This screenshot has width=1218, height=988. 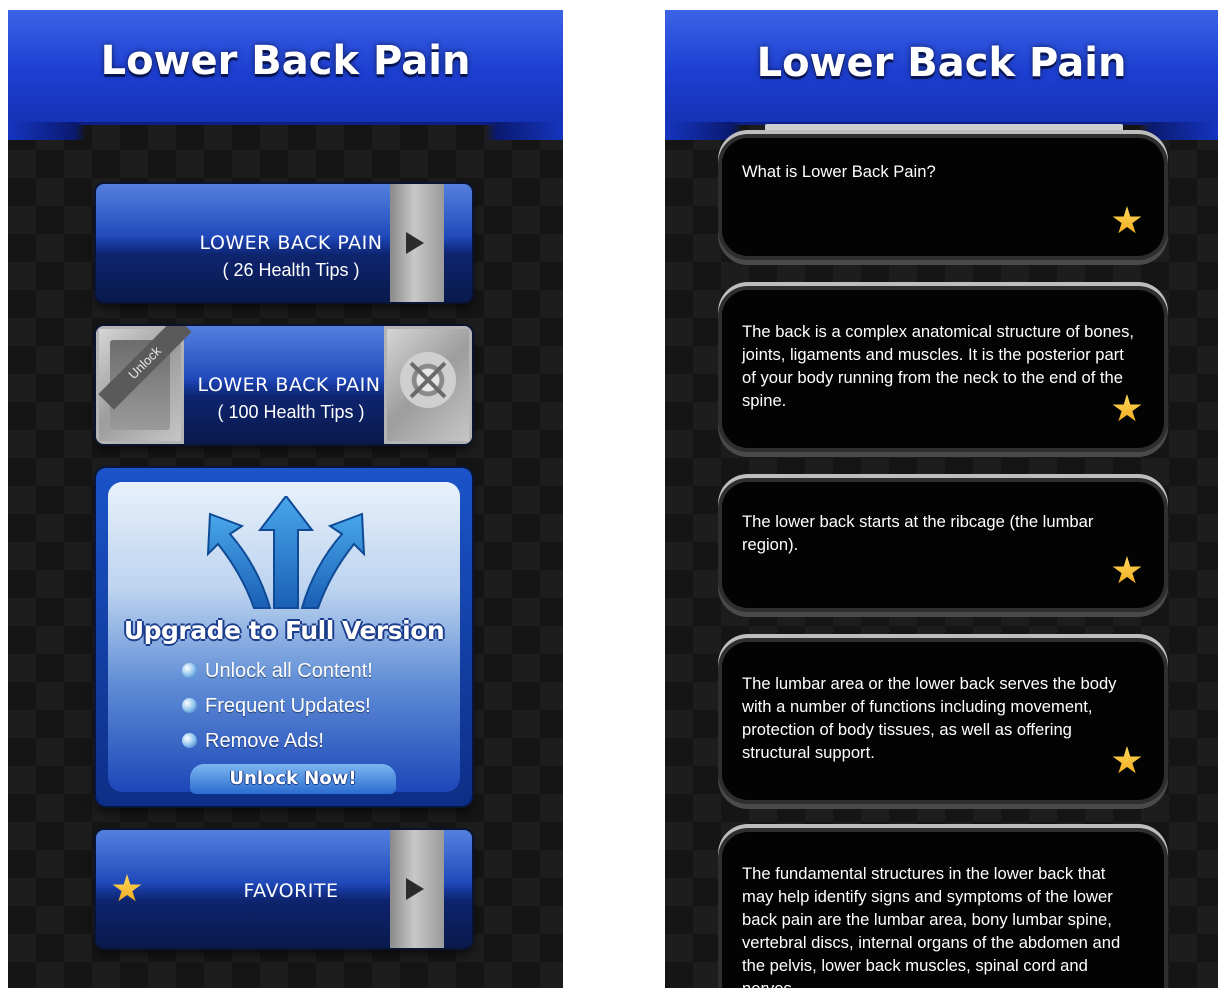 I want to click on menu-subtitle: ( 26 Health Tips ), so click(x=291, y=270).